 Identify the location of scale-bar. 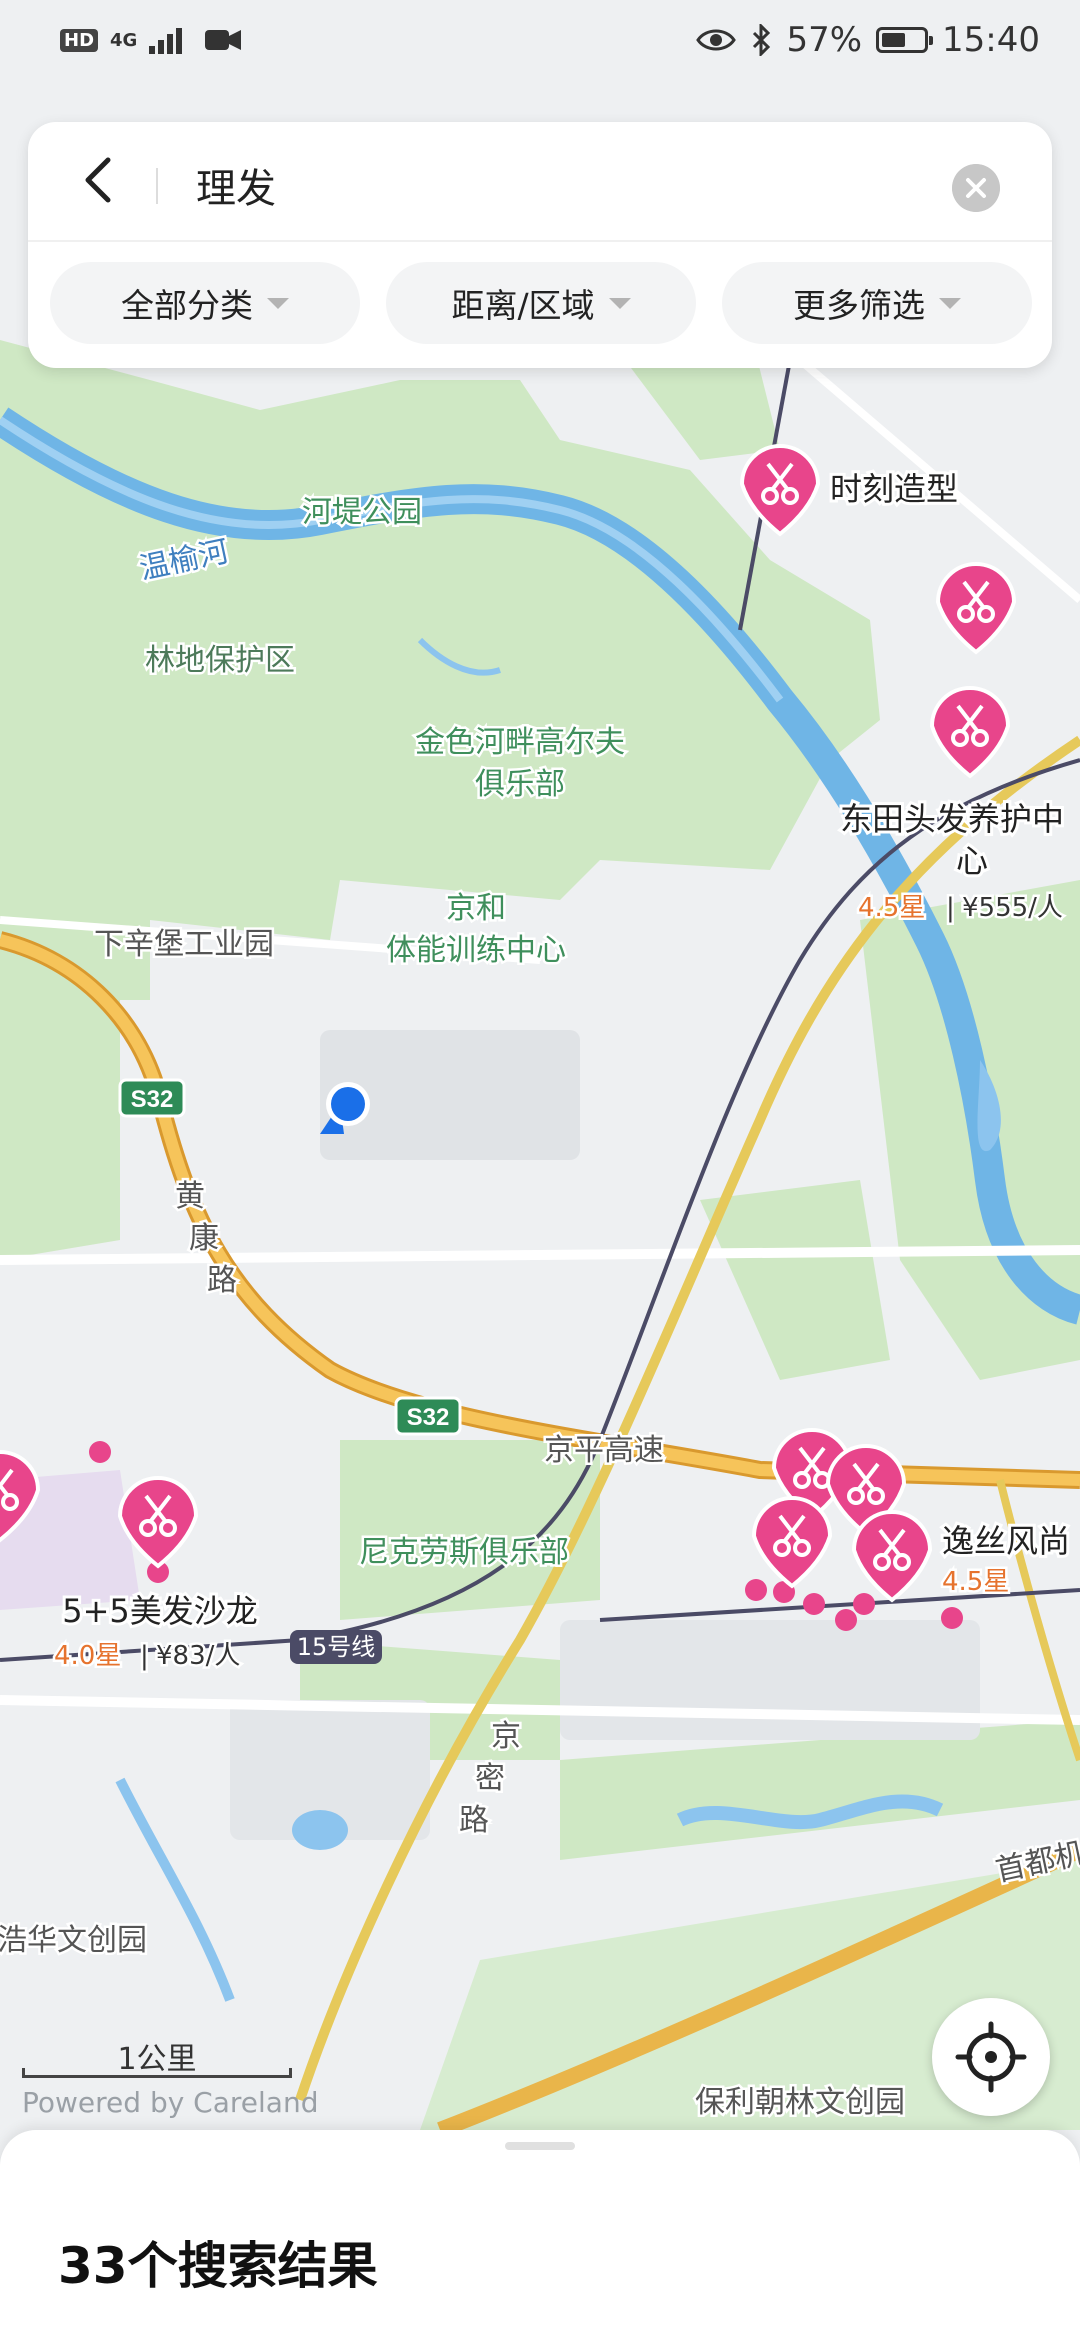
(157, 2073).